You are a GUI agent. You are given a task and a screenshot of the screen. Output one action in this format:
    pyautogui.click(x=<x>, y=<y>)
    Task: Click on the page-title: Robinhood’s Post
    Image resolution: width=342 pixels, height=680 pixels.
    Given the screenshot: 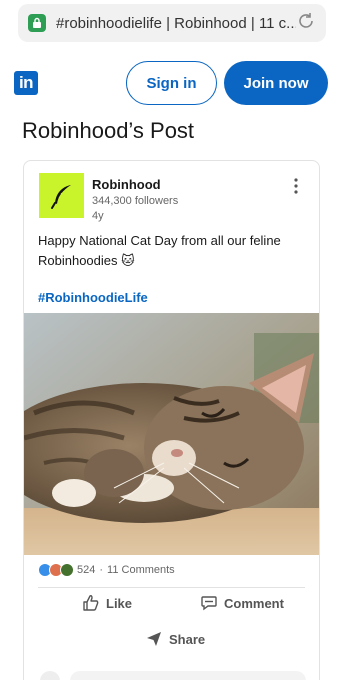 What is the action you would take?
    pyautogui.click(x=108, y=130)
    